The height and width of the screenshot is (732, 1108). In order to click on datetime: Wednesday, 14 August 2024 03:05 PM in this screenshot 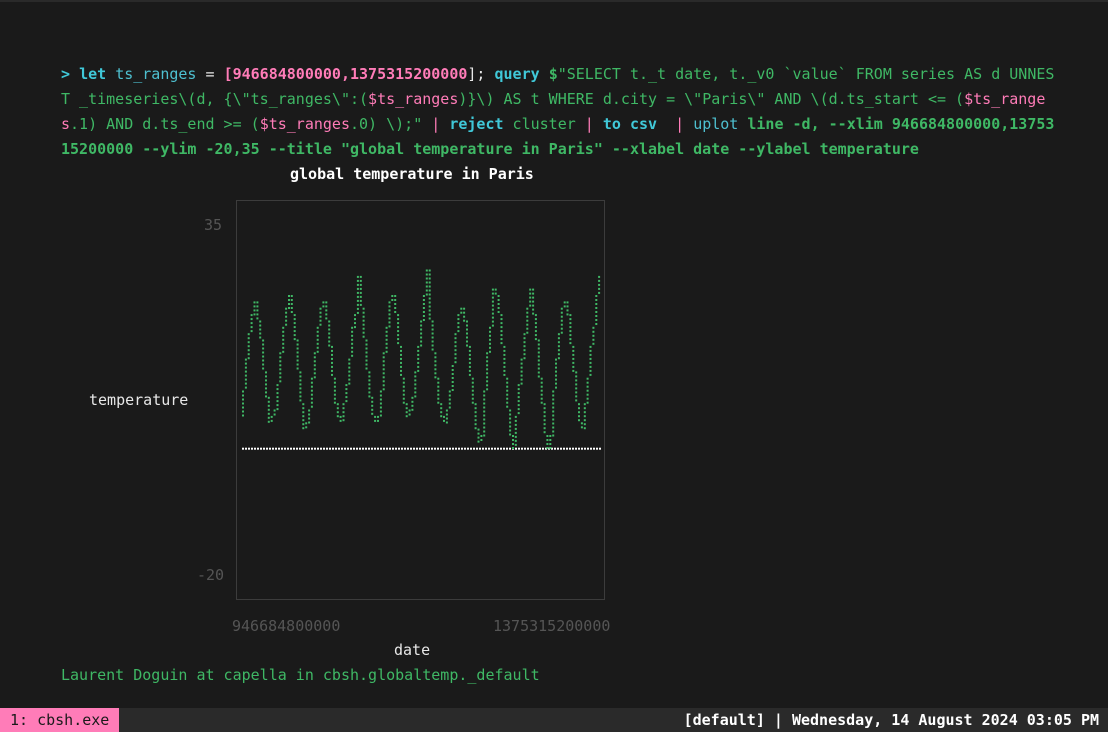, I will do `click(945, 720)`.